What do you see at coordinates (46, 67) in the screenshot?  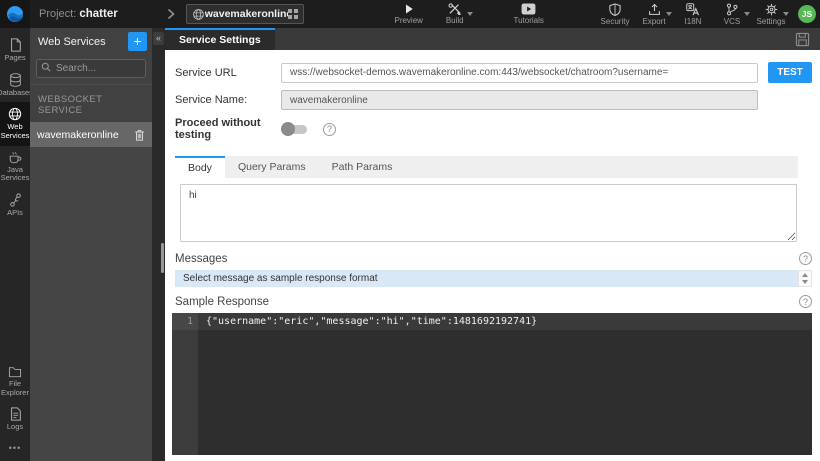 I see `search-icon` at bounding box center [46, 67].